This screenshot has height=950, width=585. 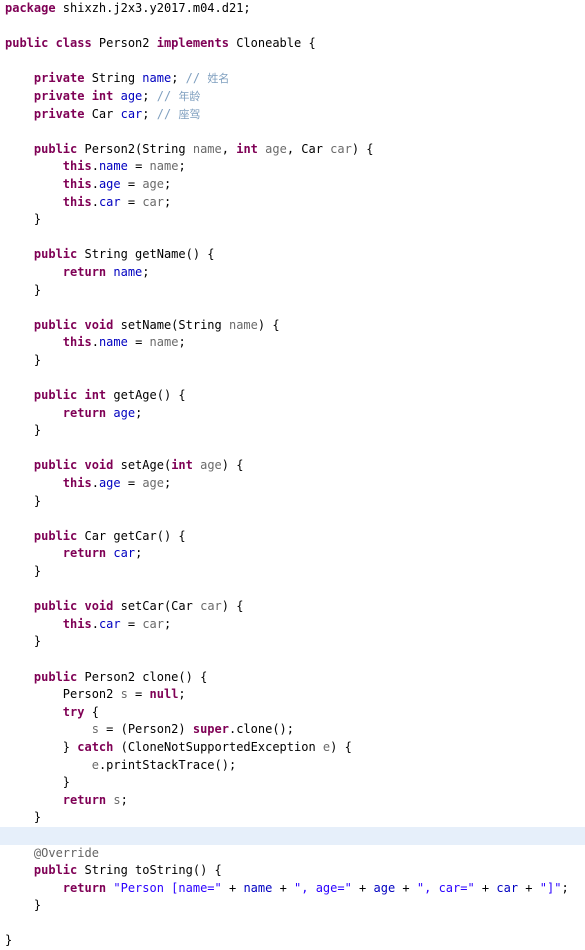 I want to click on code-line: public int getAge() {, so click(x=292, y=396).